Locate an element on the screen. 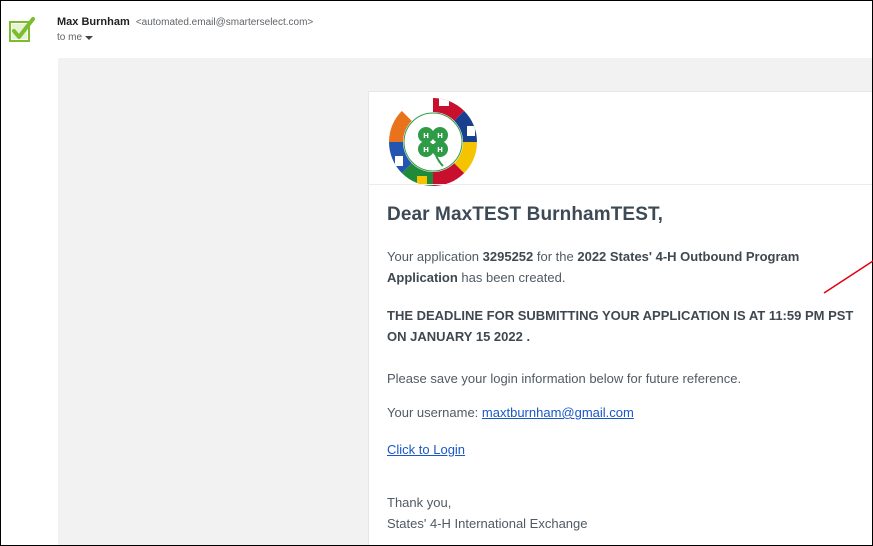 The image size is (873, 546). to-label: to me is located at coordinates (70, 37).